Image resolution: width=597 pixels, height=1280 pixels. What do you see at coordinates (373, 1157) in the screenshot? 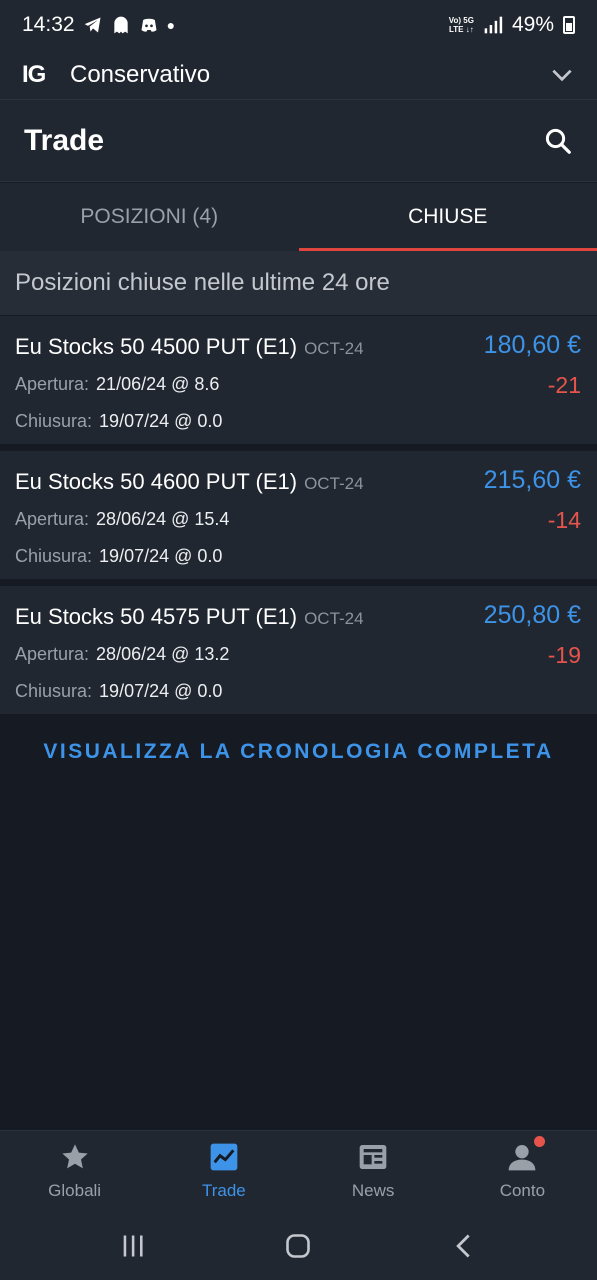
I see `newspaper-icon` at bounding box center [373, 1157].